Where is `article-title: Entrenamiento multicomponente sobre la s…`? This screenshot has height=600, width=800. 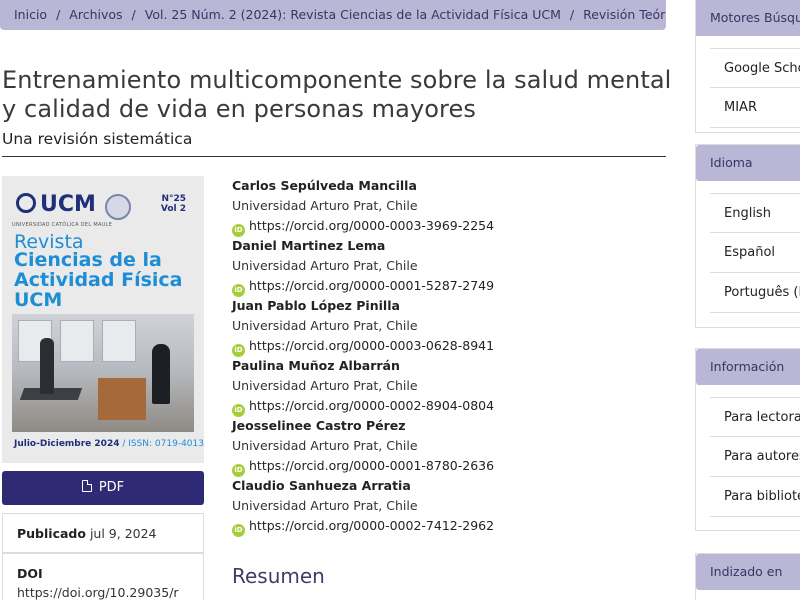 article-title: Entrenamiento multicomponente sobre la s… is located at coordinates (337, 94).